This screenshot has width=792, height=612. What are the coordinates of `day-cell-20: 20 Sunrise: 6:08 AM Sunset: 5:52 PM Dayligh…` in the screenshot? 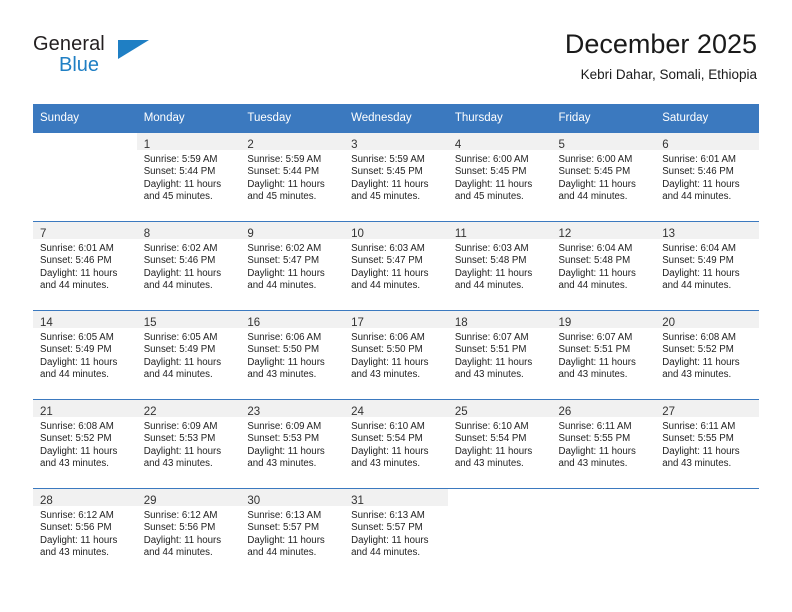 It's located at (707, 355).